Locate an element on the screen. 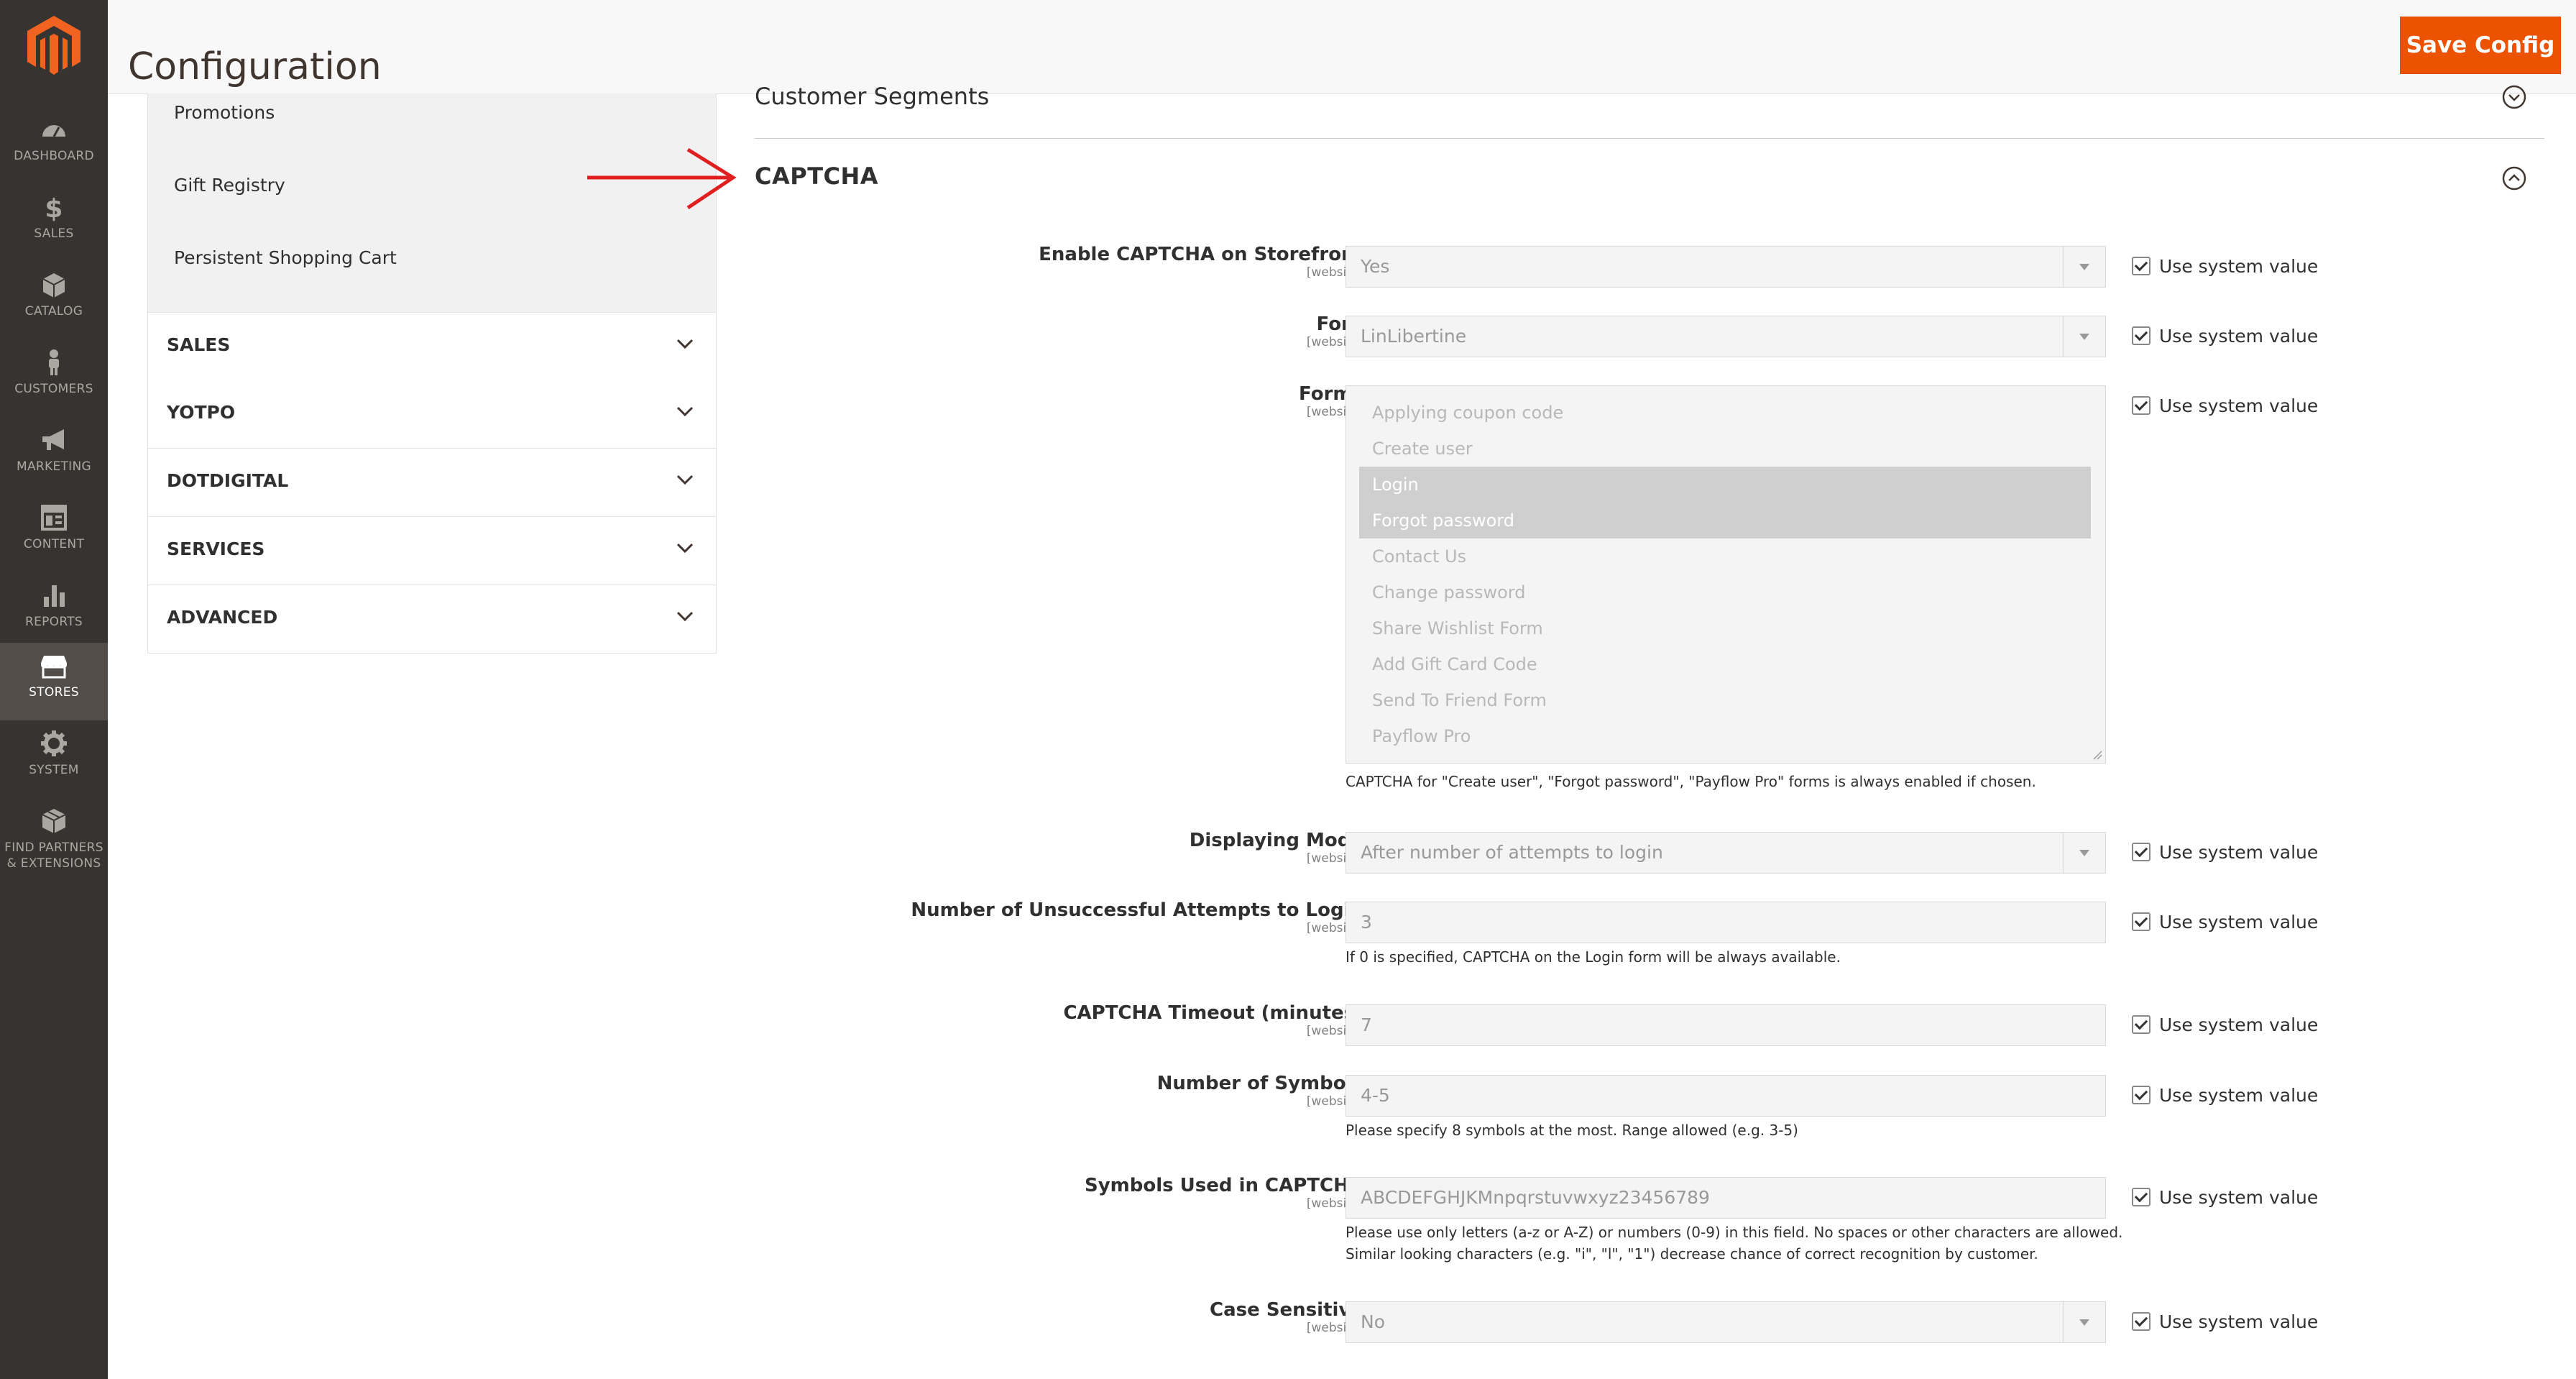 The height and width of the screenshot is (1379, 2576). person-icon is located at coordinates (54, 362).